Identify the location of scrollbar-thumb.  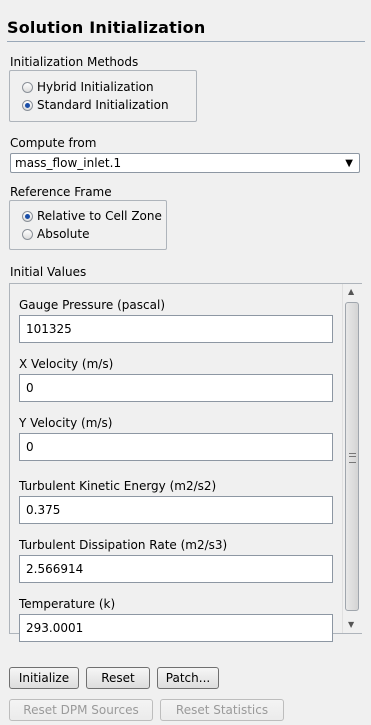
(352, 456).